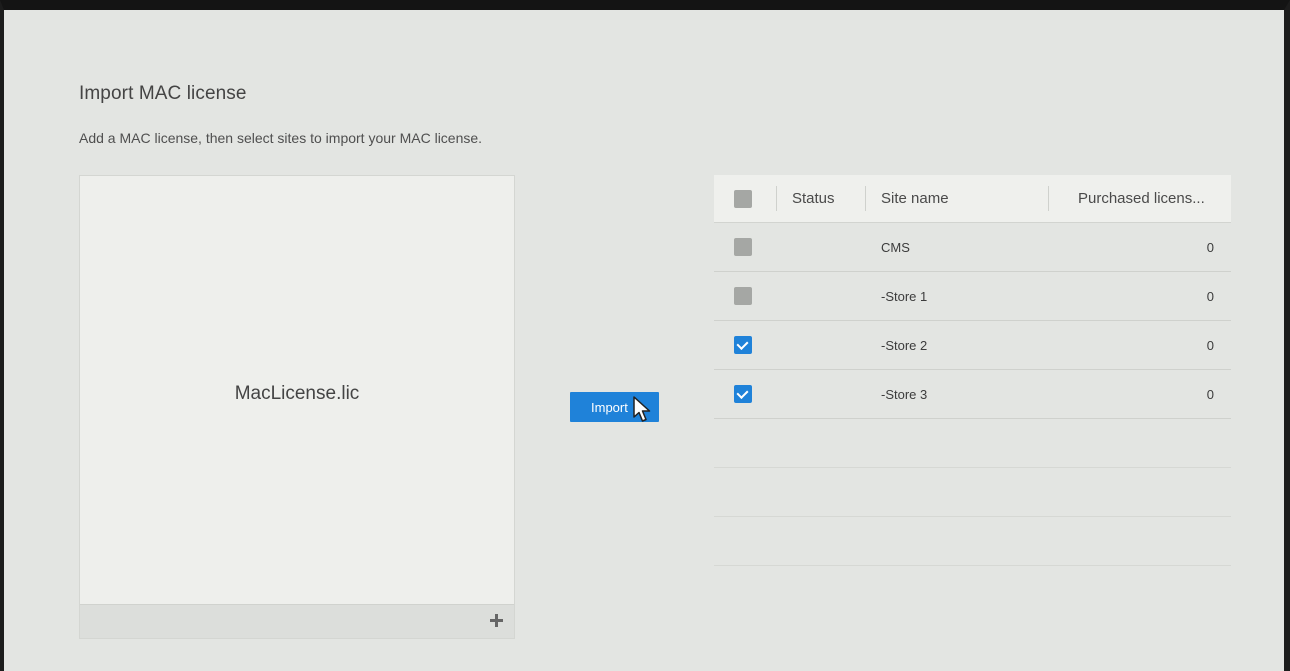 Image resolution: width=1290 pixels, height=671 pixels. Describe the element at coordinates (743, 199) in the screenshot. I see `select-all-checkbox` at that location.